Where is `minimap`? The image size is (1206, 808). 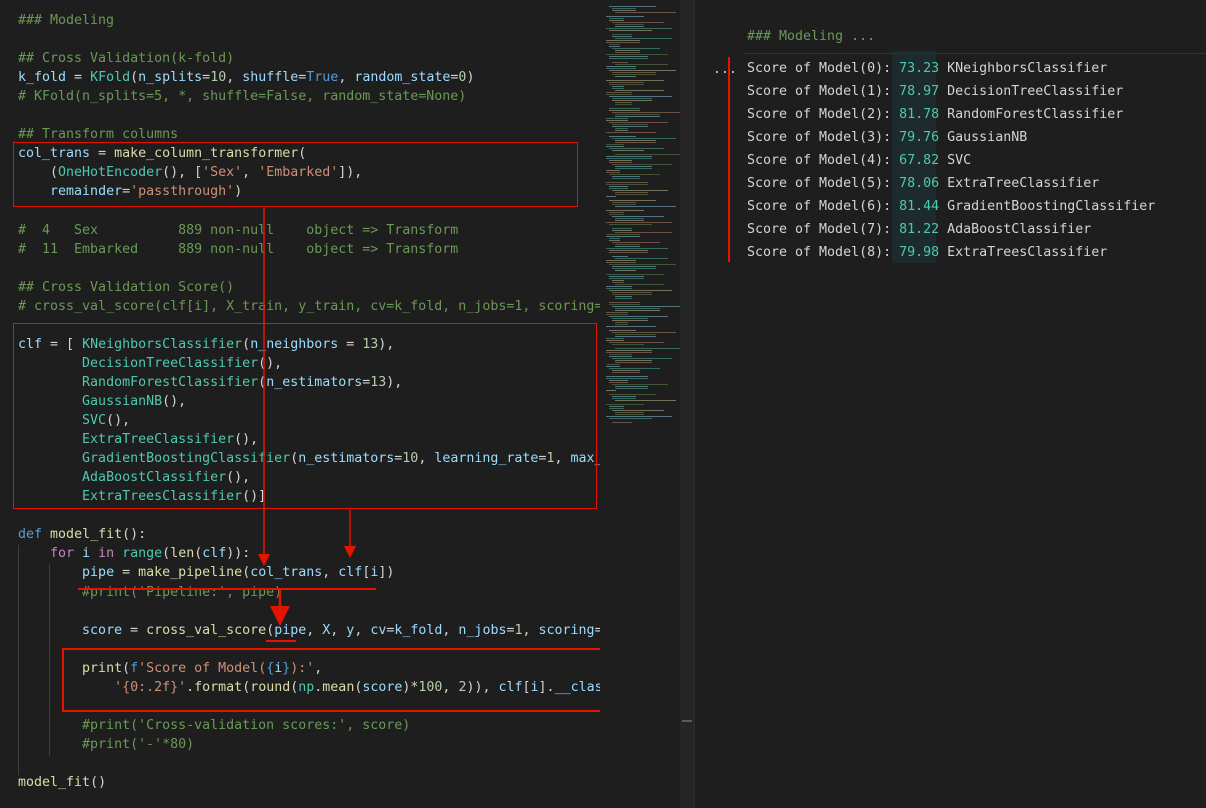
minimap is located at coordinates (642, 404).